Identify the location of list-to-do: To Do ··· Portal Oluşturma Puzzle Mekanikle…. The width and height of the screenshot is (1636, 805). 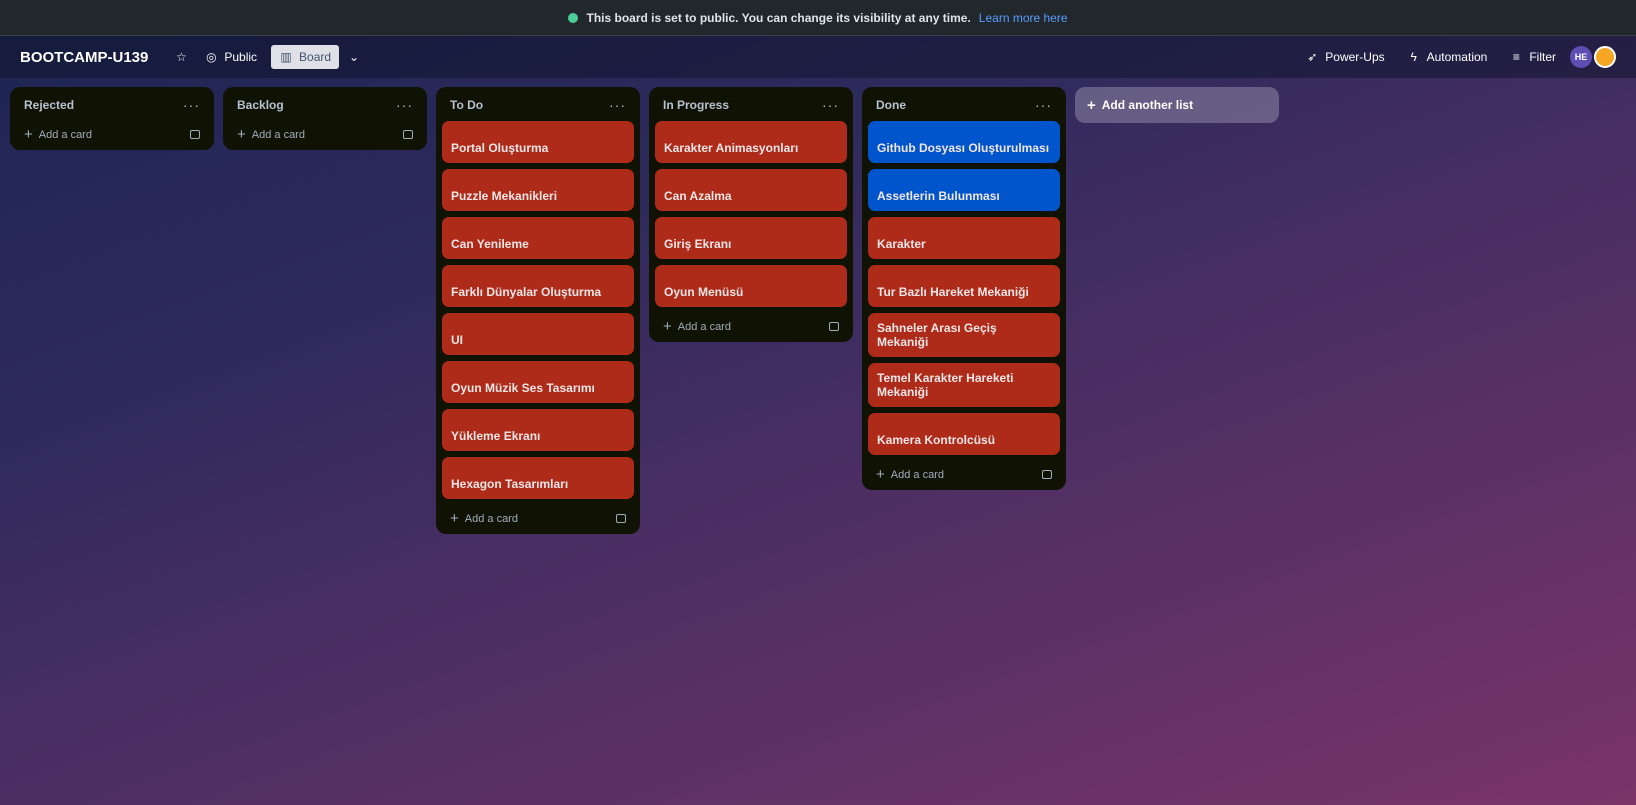
(538, 310).